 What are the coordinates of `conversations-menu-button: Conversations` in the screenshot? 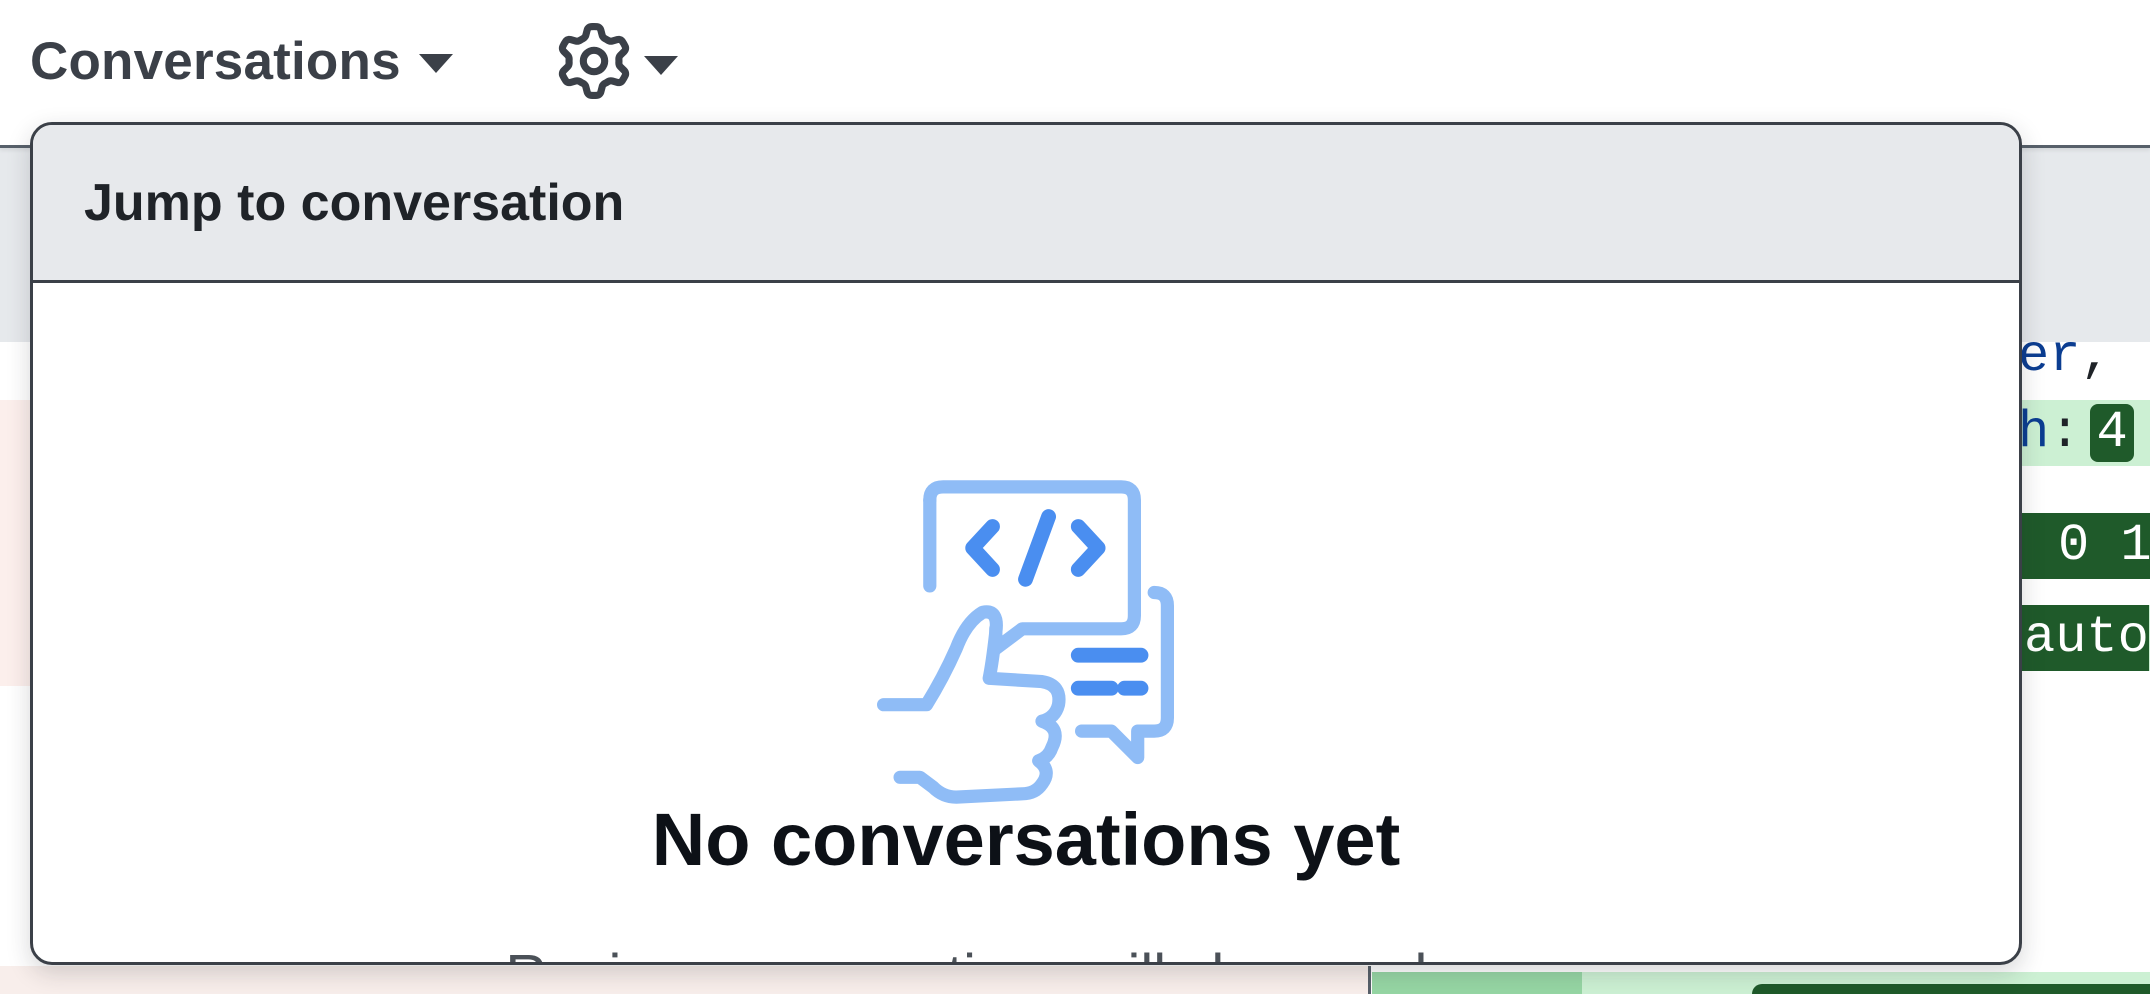 It's located at (241, 61).